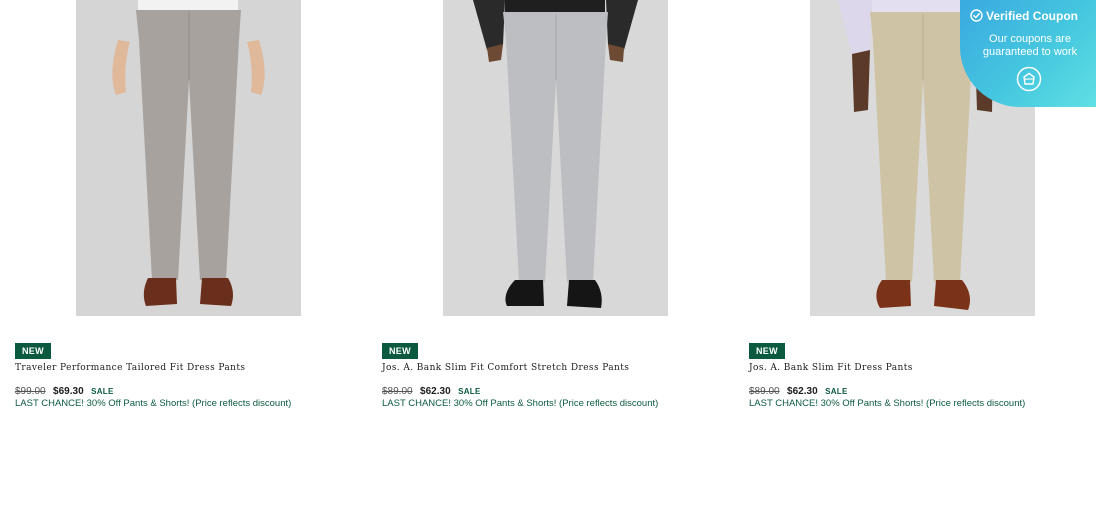  What do you see at coordinates (831, 368) in the screenshot?
I see `product-name: Jos. A. Bank Slim Fit Dress Pants` at bounding box center [831, 368].